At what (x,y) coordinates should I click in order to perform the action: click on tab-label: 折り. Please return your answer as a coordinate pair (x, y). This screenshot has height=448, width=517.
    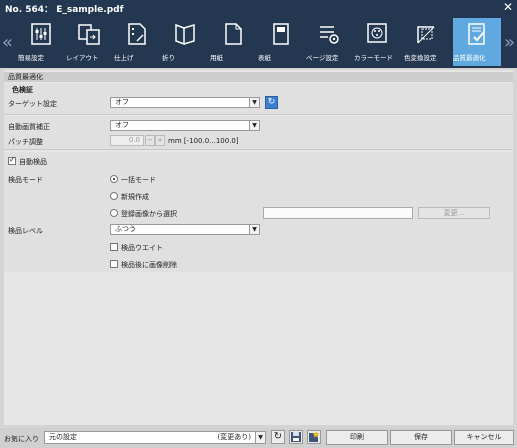
    Looking at the image, I should click on (168, 58).